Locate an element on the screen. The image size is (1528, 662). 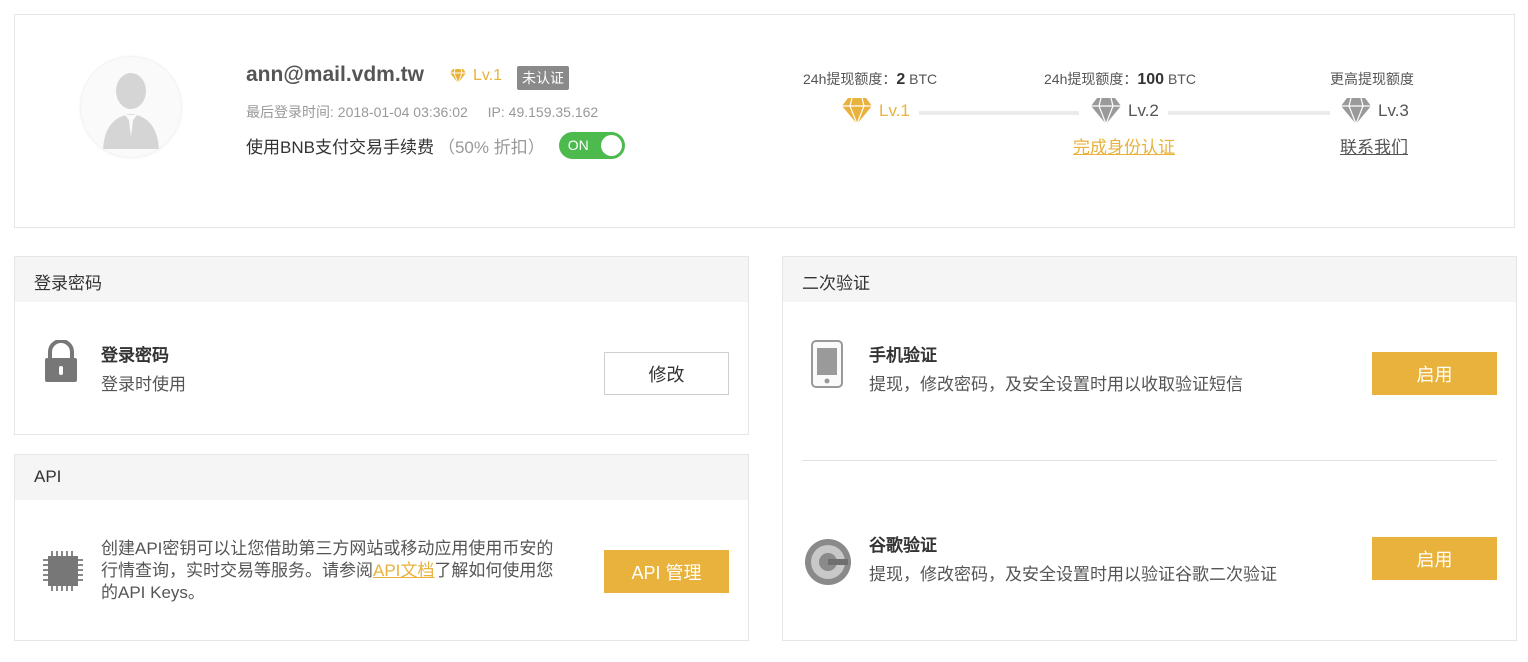
user-level-label: Lv.1 is located at coordinates (488, 75).